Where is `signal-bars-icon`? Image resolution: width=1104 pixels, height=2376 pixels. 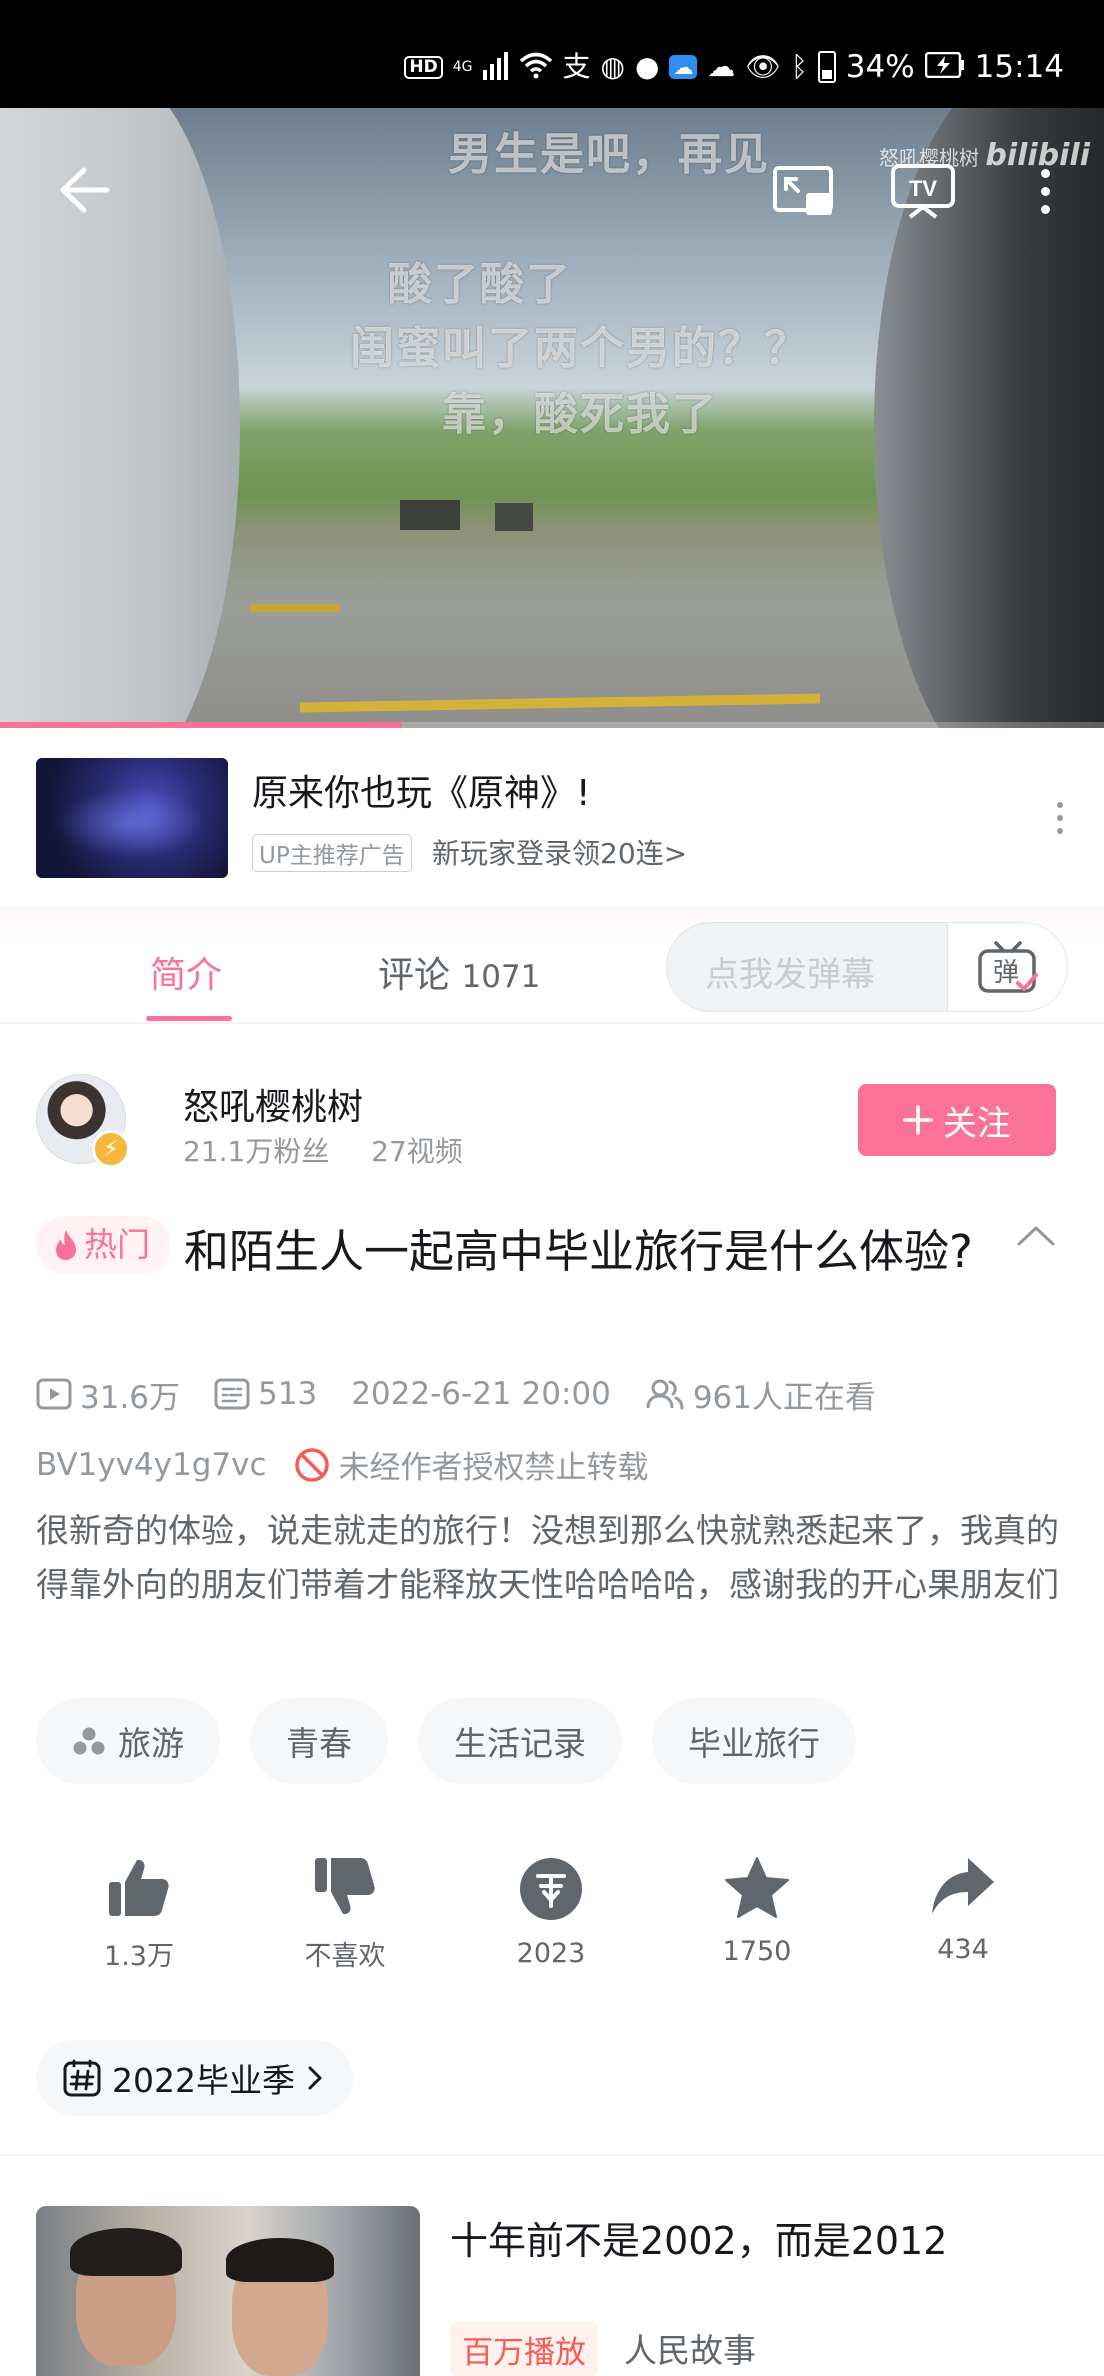 signal-bars-icon is located at coordinates (495, 67).